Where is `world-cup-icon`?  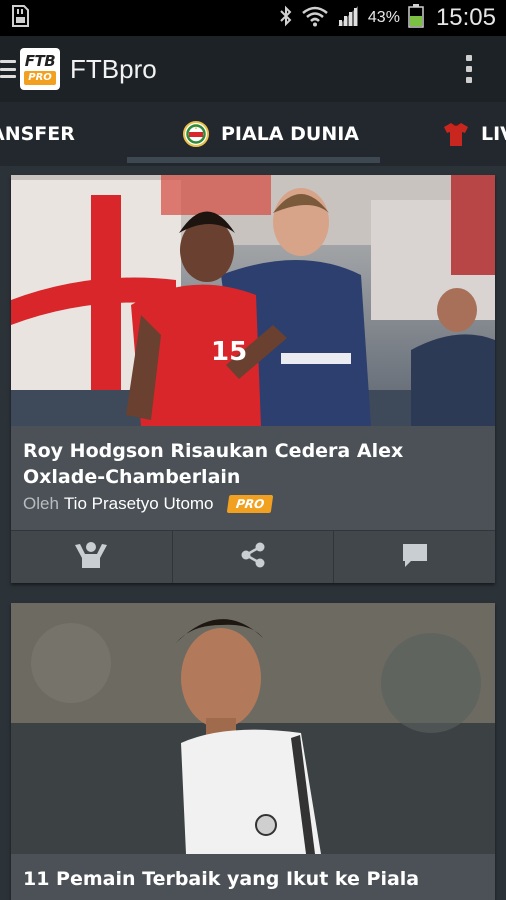 world-cup-icon is located at coordinates (196, 134).